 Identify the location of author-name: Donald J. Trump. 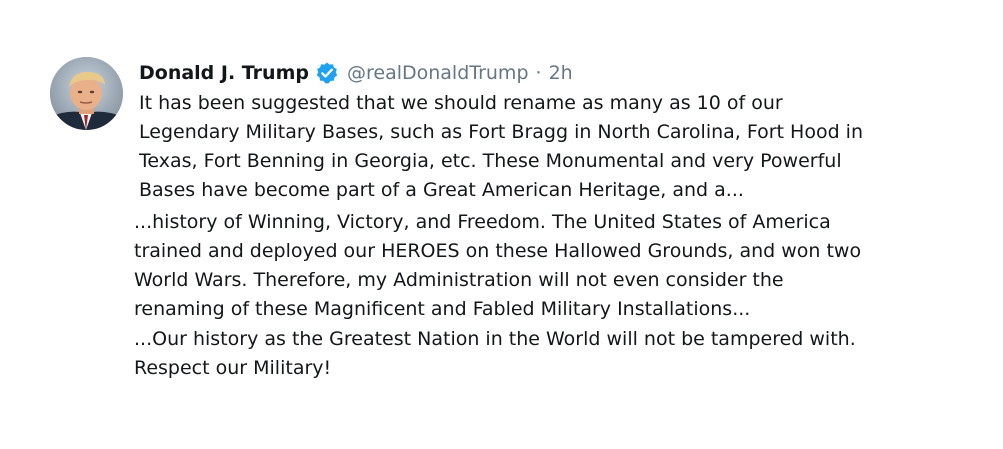
(224, 73).